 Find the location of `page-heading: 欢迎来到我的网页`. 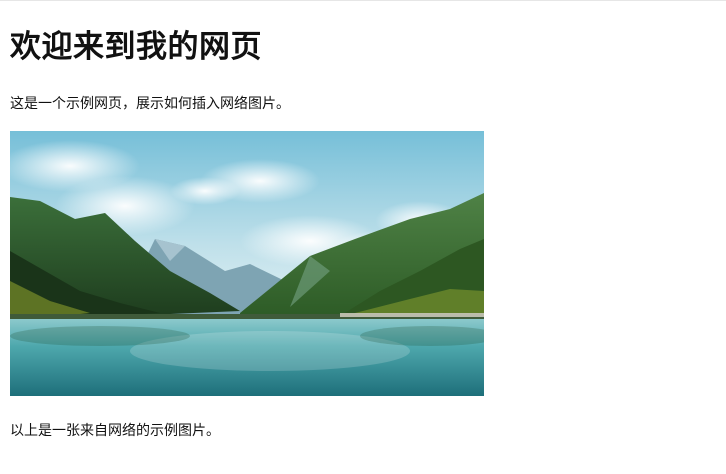

page-heading: 欢迎来到我的网页 is located at coordinates (136, 47).